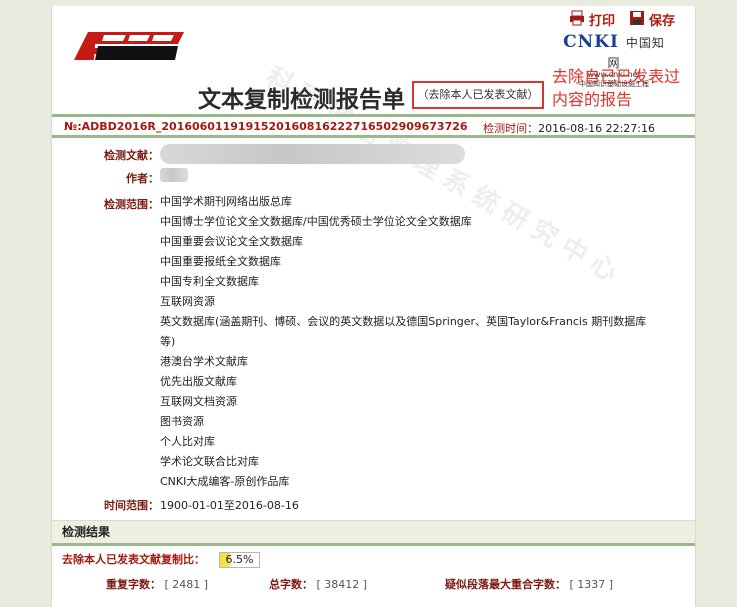  Describe the element at coordinates (186, 584) in the screenshot. I see `repeat-count-value: [ 2481 ]` at that location.